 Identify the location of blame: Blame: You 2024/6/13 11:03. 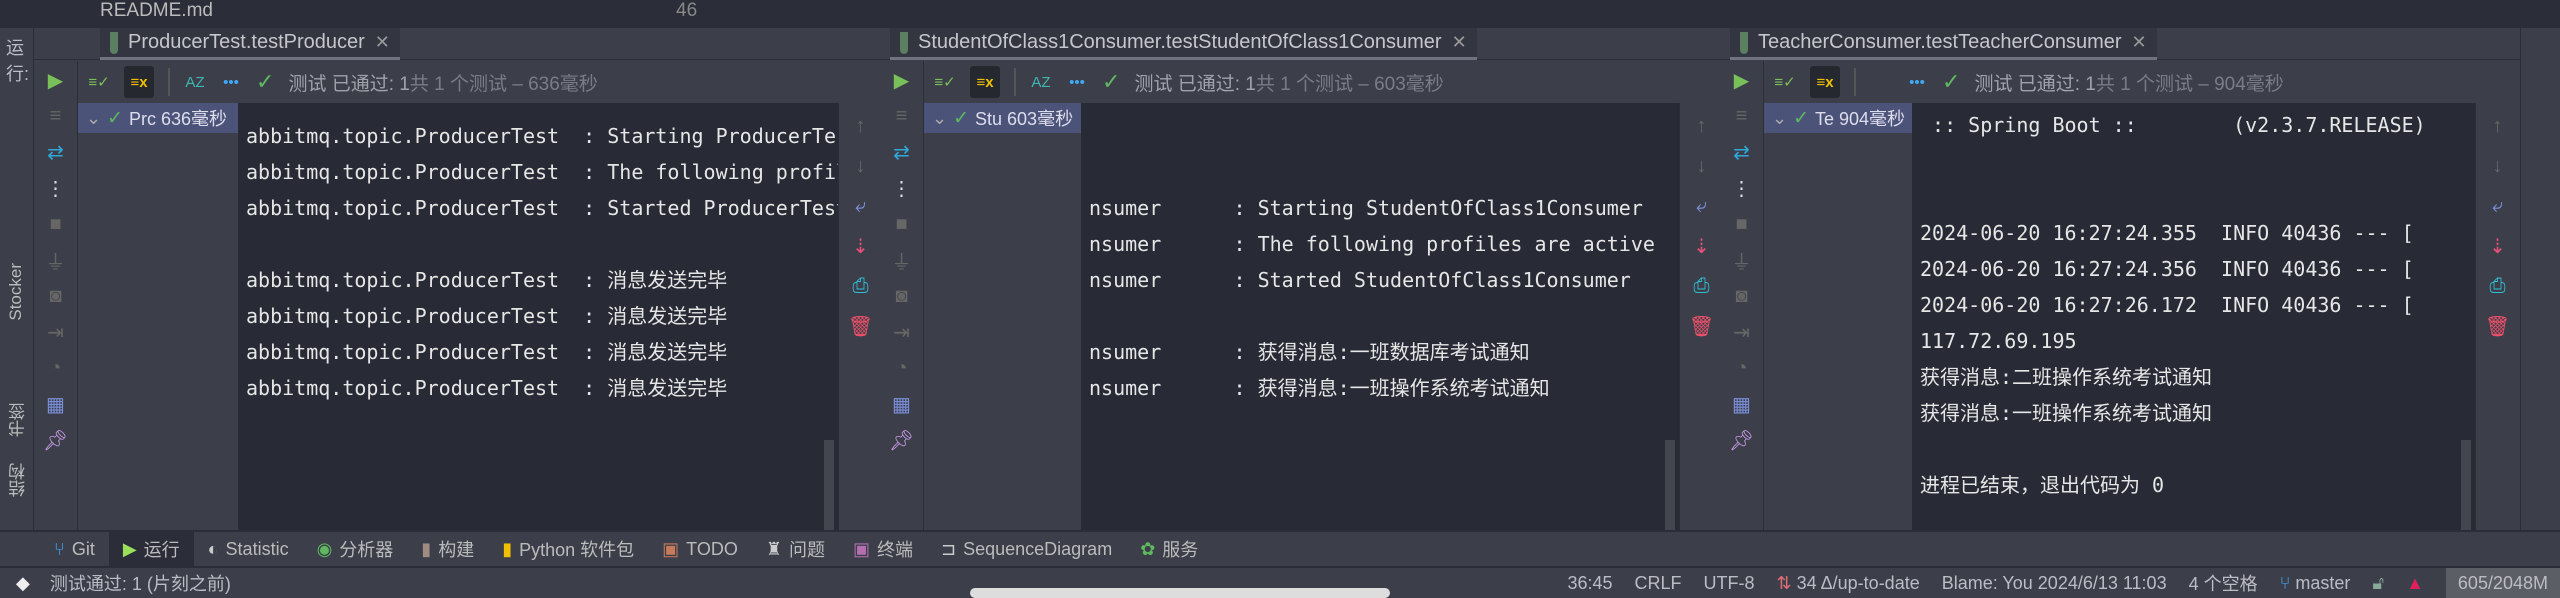
(2054, 583).